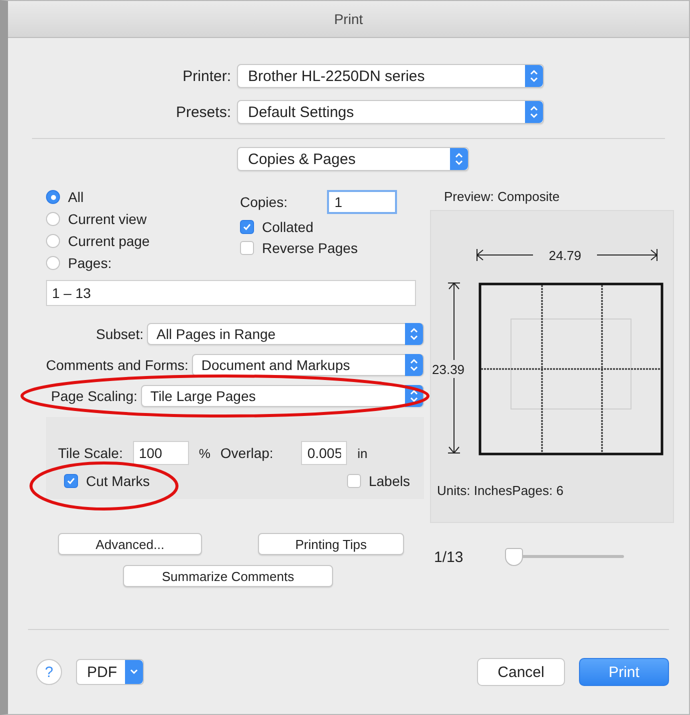 This screenshot has height=715, width=690. What do you see at coordinates (390, 76) in the screenshot?
I see `popup-menu: Brother HL-2250DN series` at bounding box center [390, 76].